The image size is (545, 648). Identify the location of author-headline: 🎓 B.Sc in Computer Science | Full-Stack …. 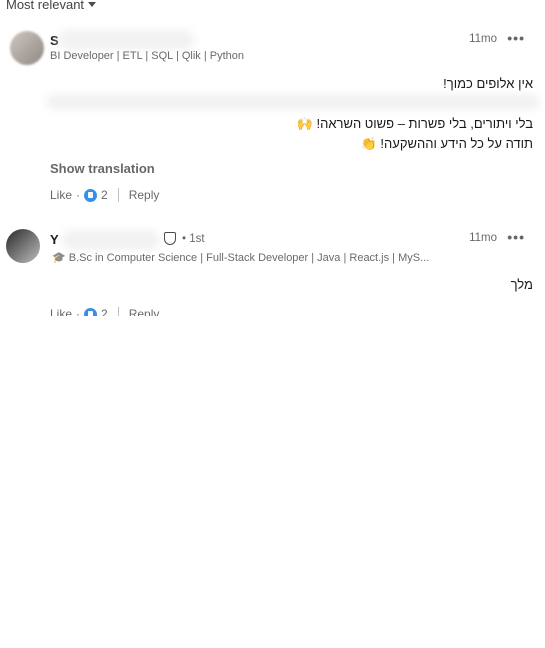
(241, 258).